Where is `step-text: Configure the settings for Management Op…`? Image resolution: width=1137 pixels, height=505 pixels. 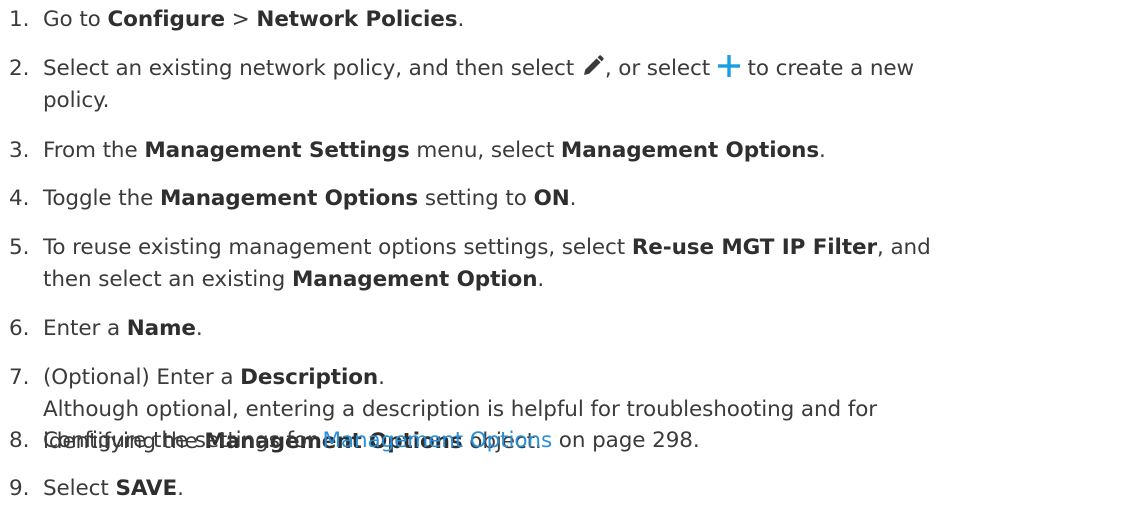 step-text: Configure the settings for Management Op… is located at coordinates (588, 441).